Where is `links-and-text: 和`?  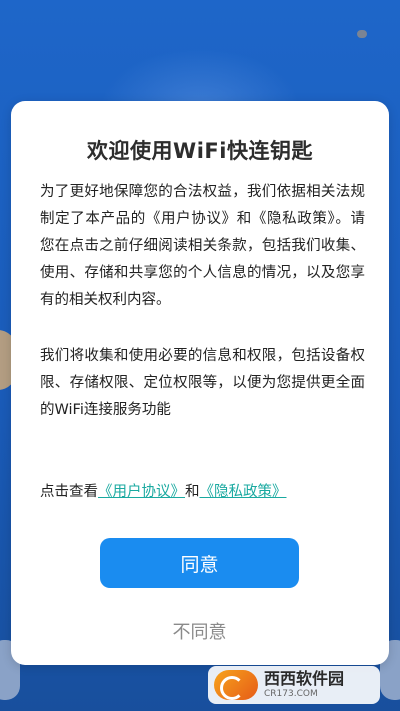
links-and-text: 和 is located at coordinates (192, 492).